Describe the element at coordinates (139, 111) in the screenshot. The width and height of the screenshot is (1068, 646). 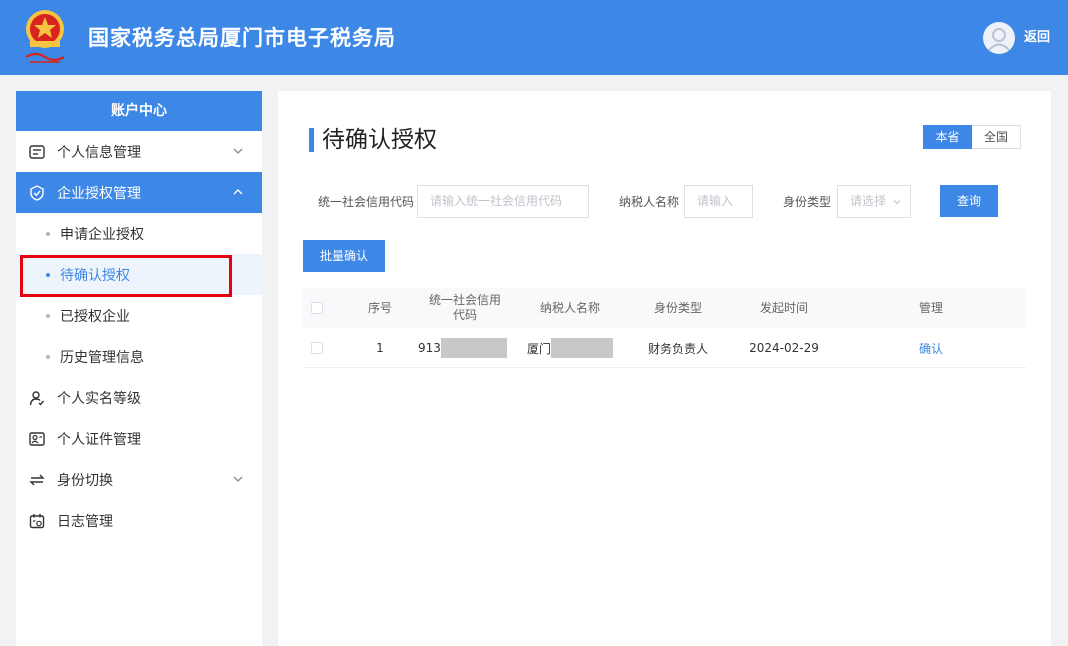
I see `sidebar-title: 账户中心` at that location.